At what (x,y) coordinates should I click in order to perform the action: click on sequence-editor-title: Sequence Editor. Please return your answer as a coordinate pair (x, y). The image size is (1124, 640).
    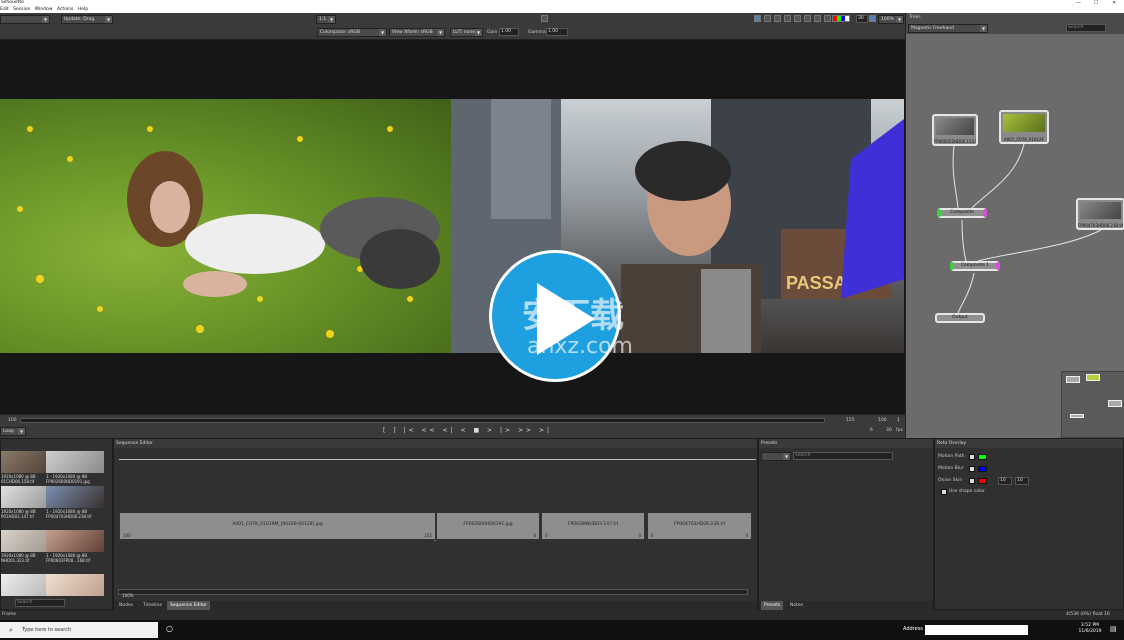
    Looking at the image, I should click on (134, 443).